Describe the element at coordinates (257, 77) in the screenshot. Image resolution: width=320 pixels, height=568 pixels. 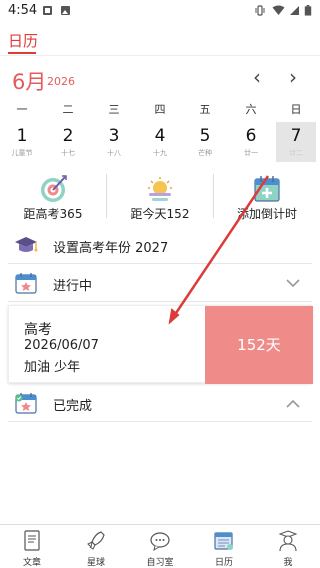
I see `prev-month-button: ‹` at that location.